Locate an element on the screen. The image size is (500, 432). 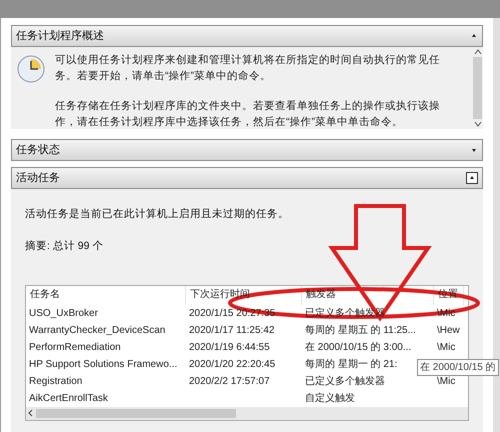
table-cell: WarrantyChecker_DeviceScan is located at coordinates (97, 330).